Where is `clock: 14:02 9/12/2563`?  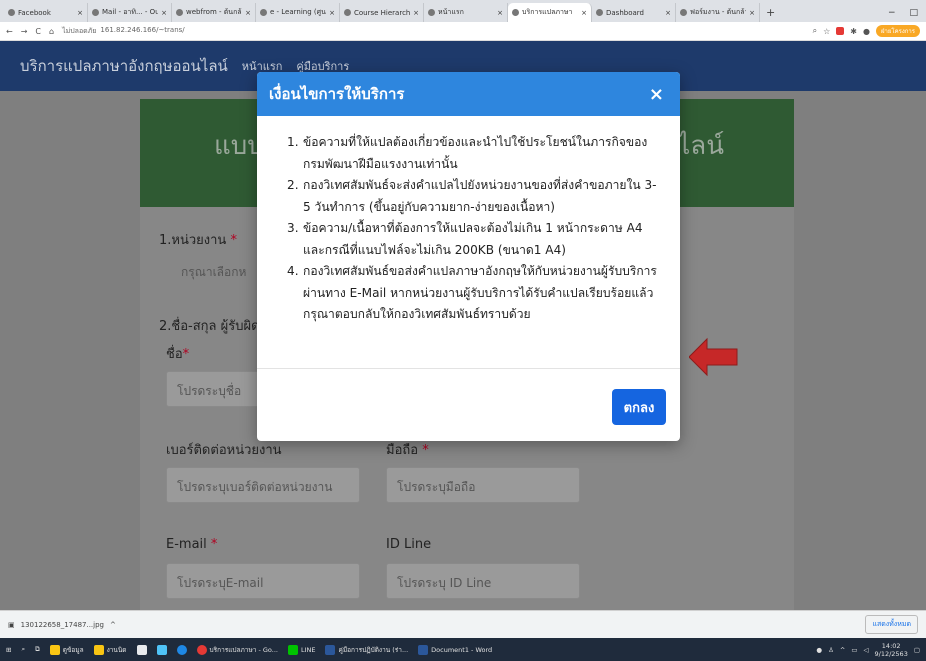 clock: 14:02 9/12/2563 is located at coordinates (891, 650).